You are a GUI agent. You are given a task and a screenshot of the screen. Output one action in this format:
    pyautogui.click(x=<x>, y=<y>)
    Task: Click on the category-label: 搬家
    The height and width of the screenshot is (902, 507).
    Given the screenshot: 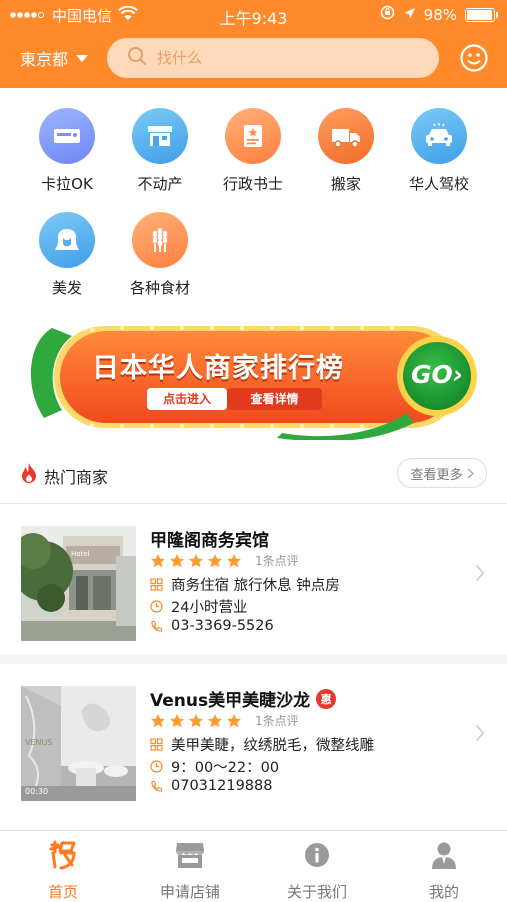 What is the action you would take?
    pyautogui.click(x=345, y=184)
    